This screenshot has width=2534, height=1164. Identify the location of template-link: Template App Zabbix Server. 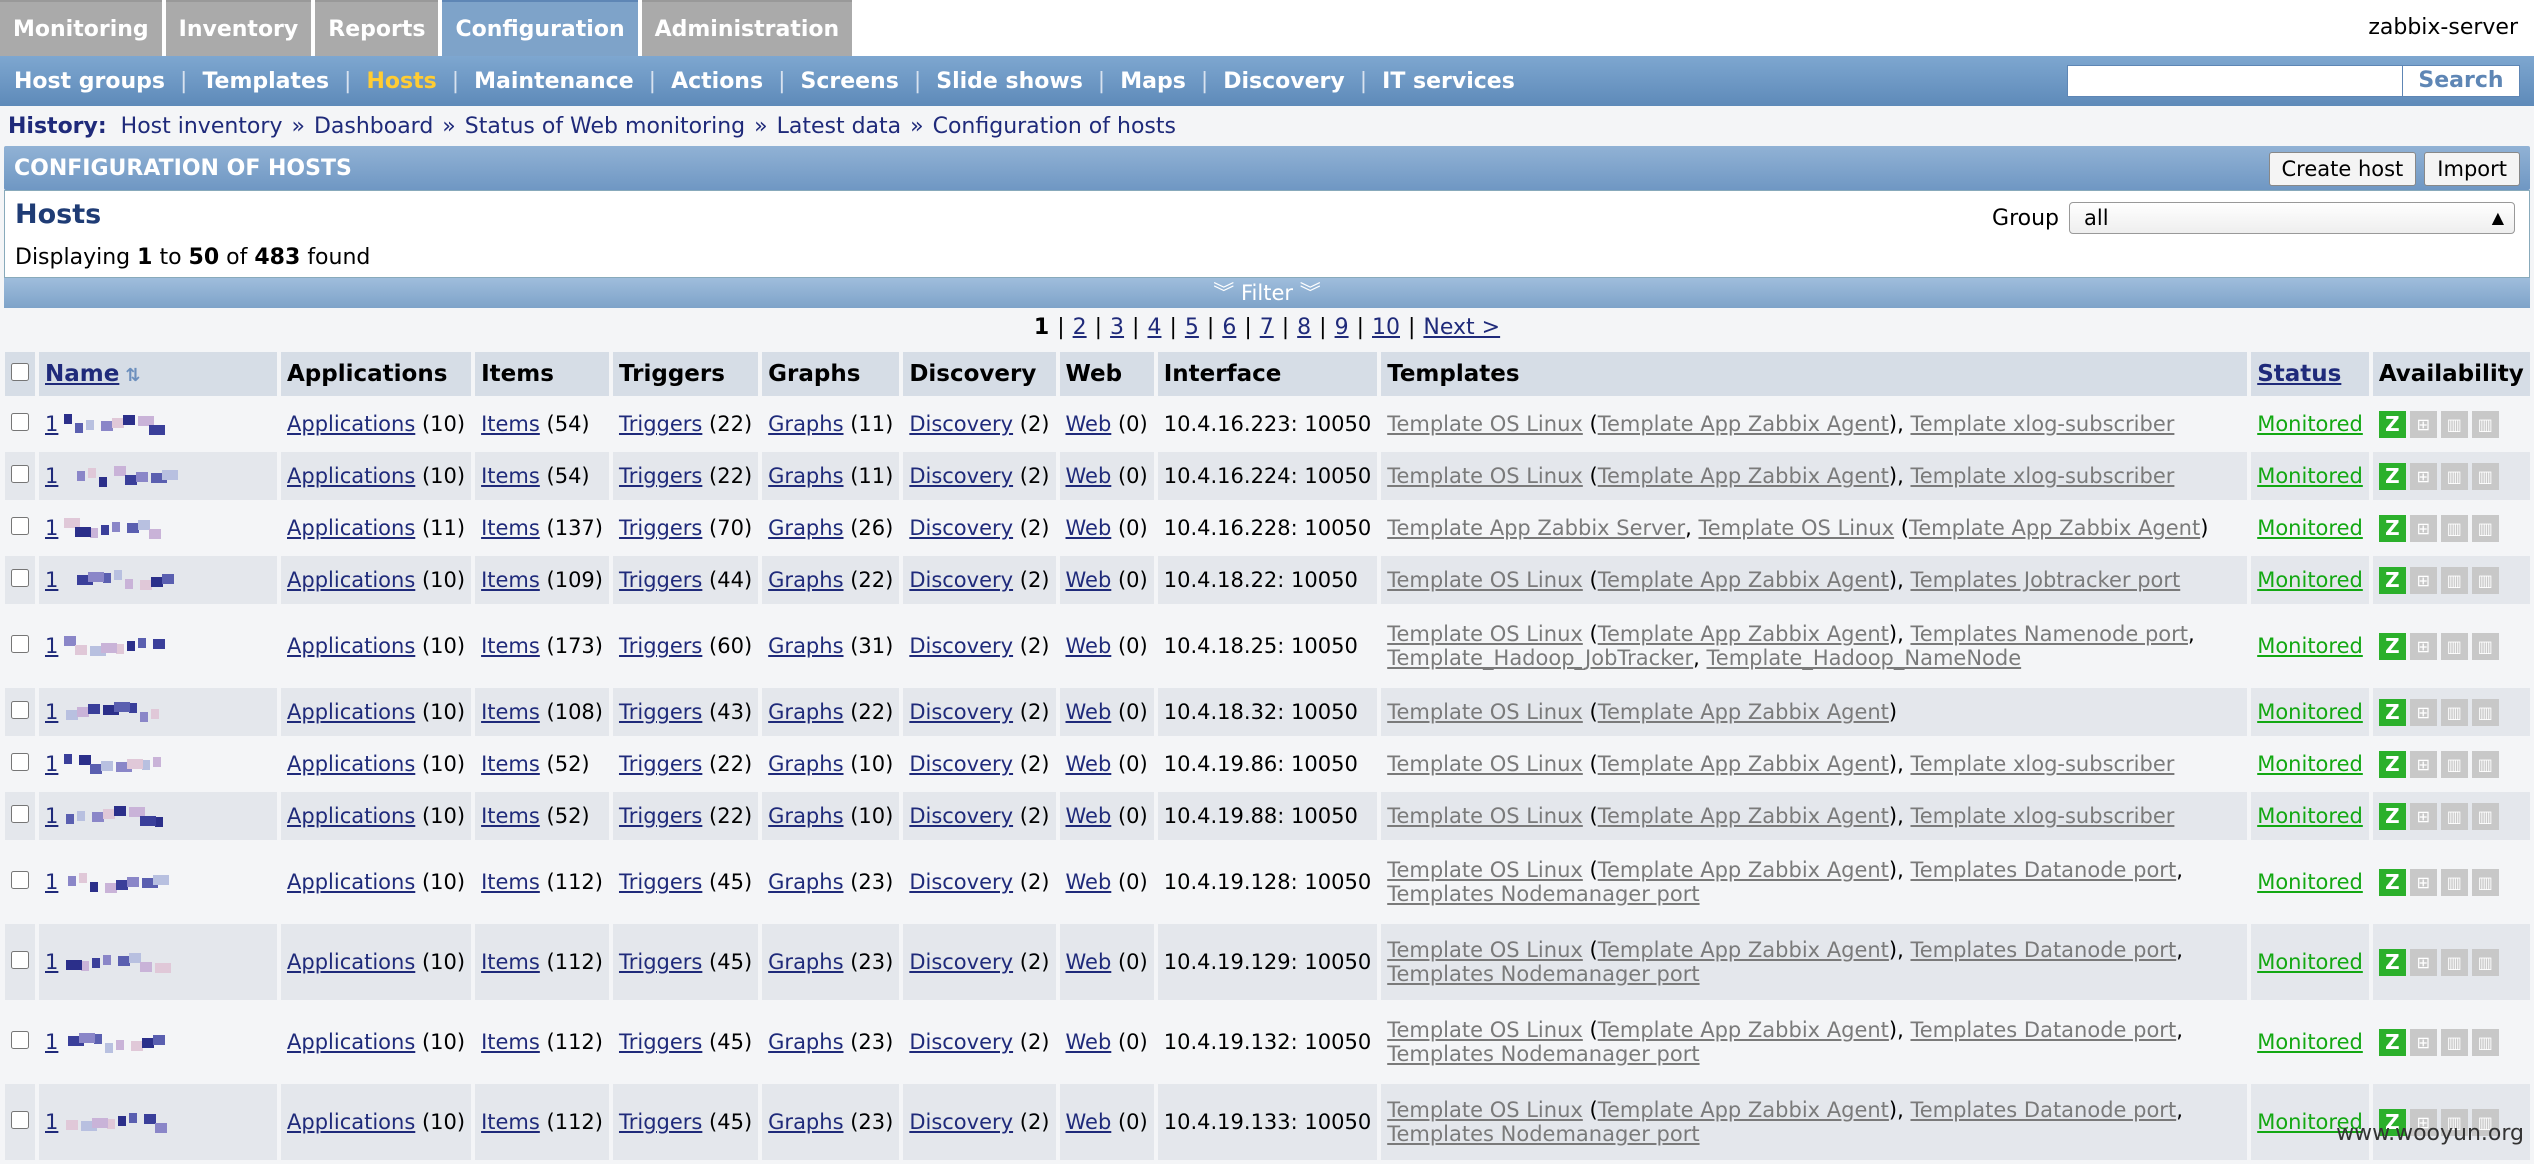
(1536, 528).